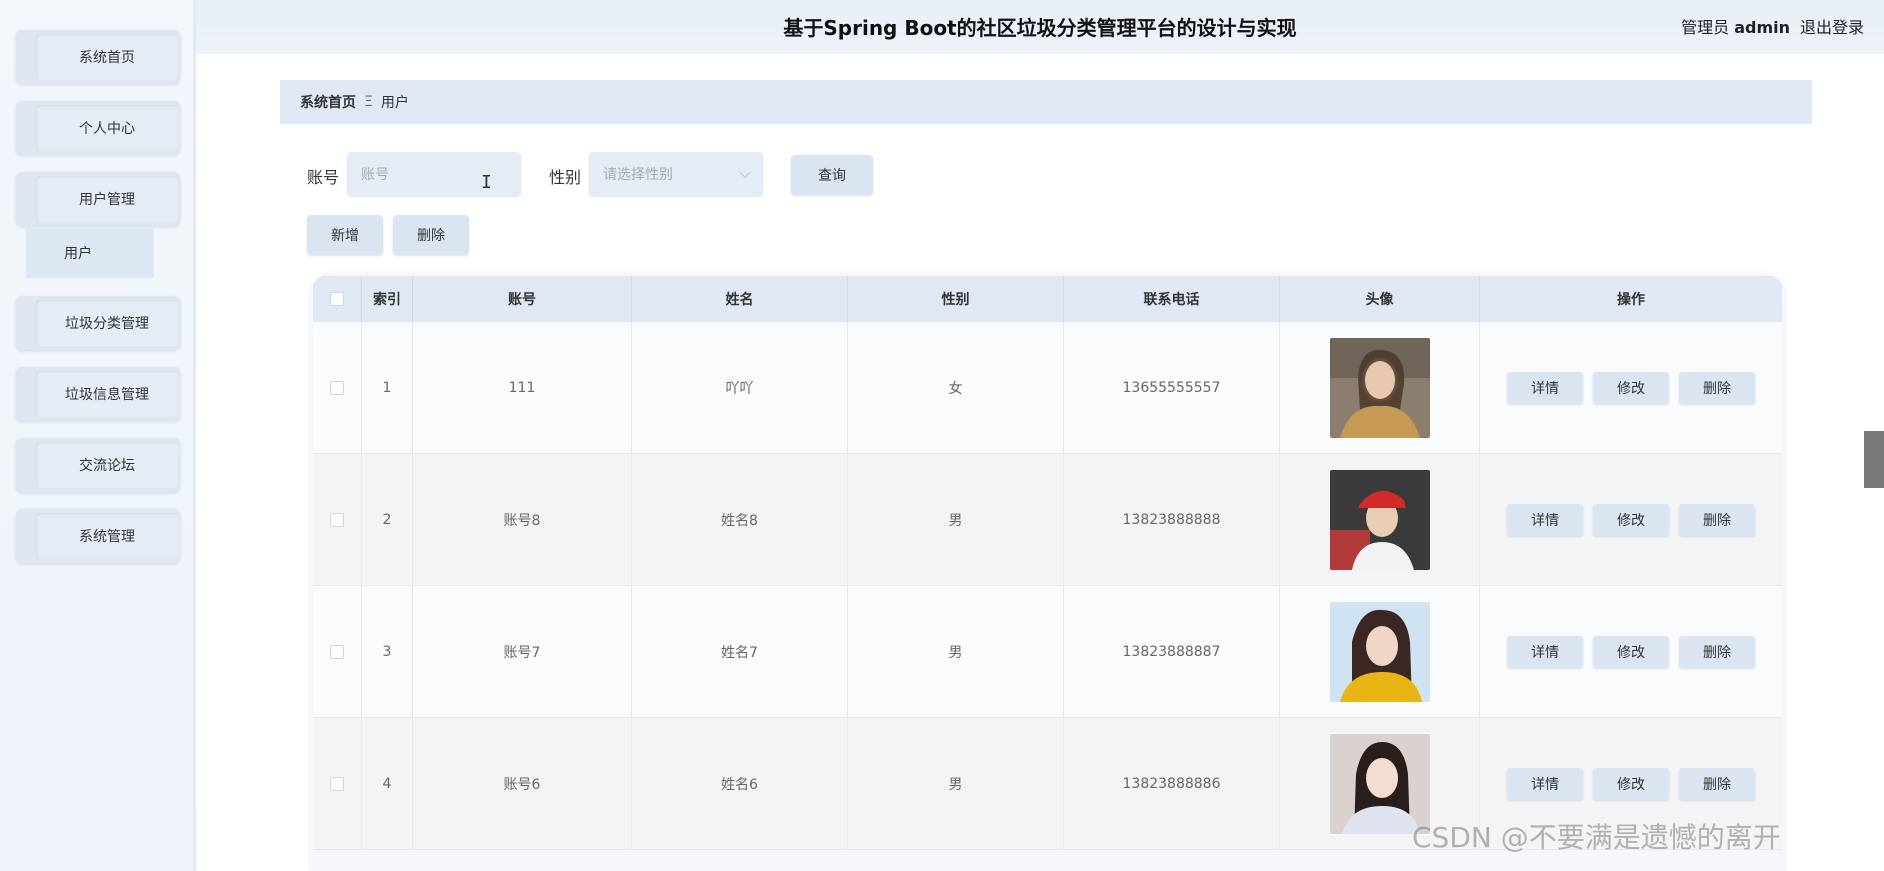  I want to click on page-title: 基于Spring Boot的社区垃圾分类管理平台的设计与实现, so click(1040, 28).